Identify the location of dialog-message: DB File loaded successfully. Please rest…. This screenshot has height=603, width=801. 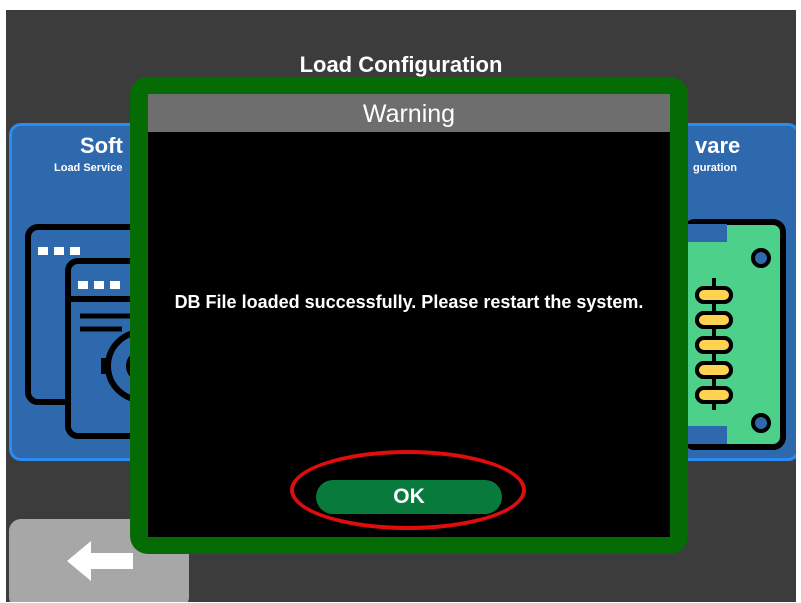
(409, 302).